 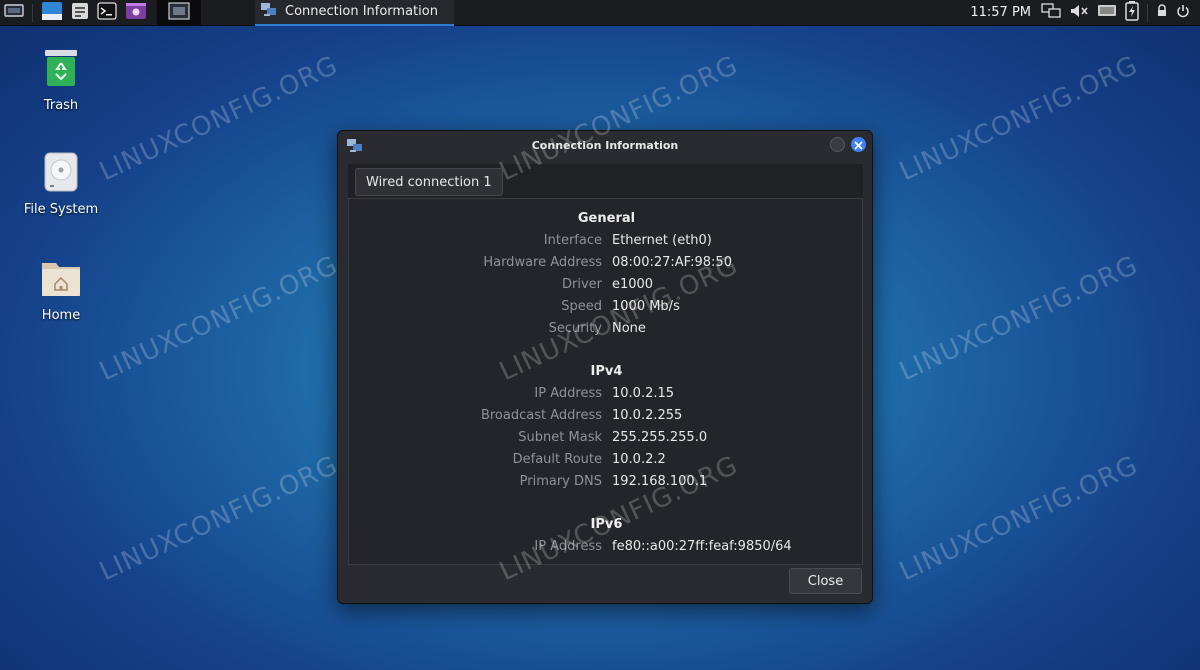 I want to click on detail-row: Speed 1000 Mb/s, so click(x=605, y=309).